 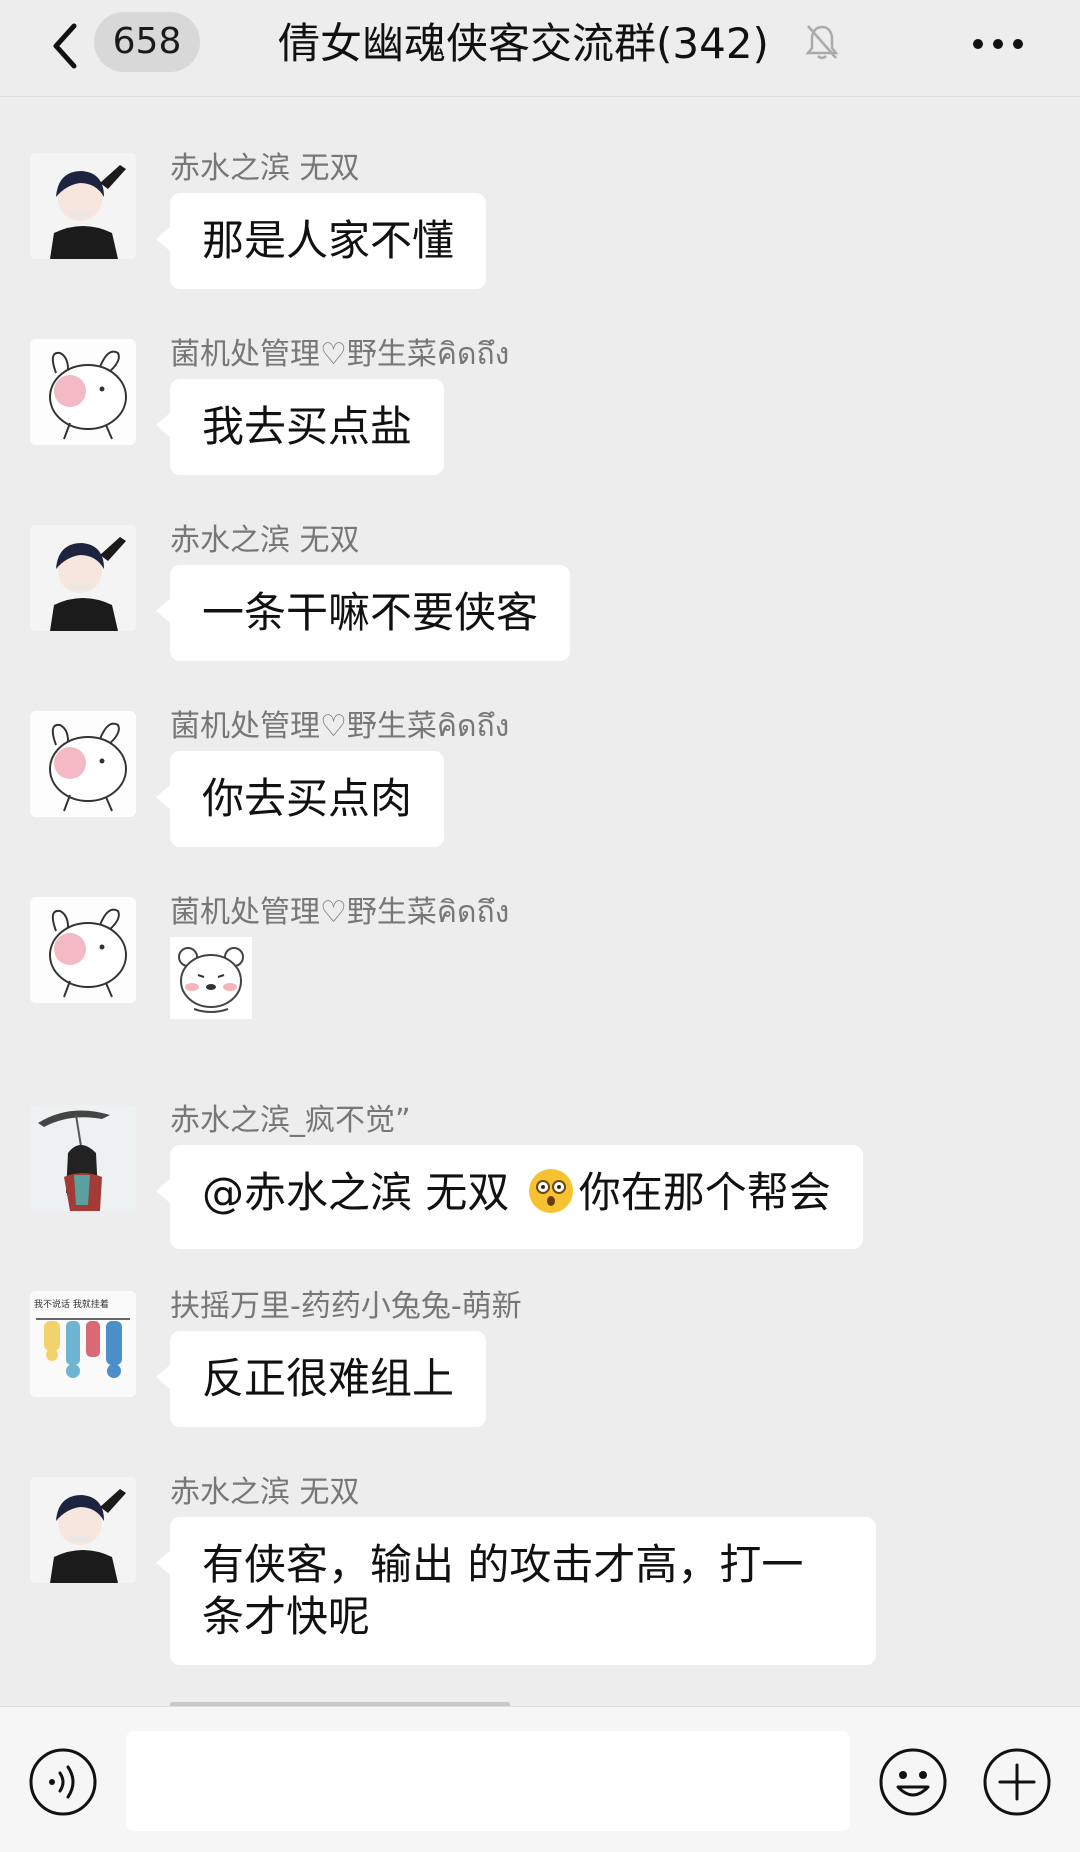 What do you see at coordinates (71, 1304) in the screenshot?
I see `avatar-caption: 我不说话 我就挂着` at bounding box center [71, 1304].